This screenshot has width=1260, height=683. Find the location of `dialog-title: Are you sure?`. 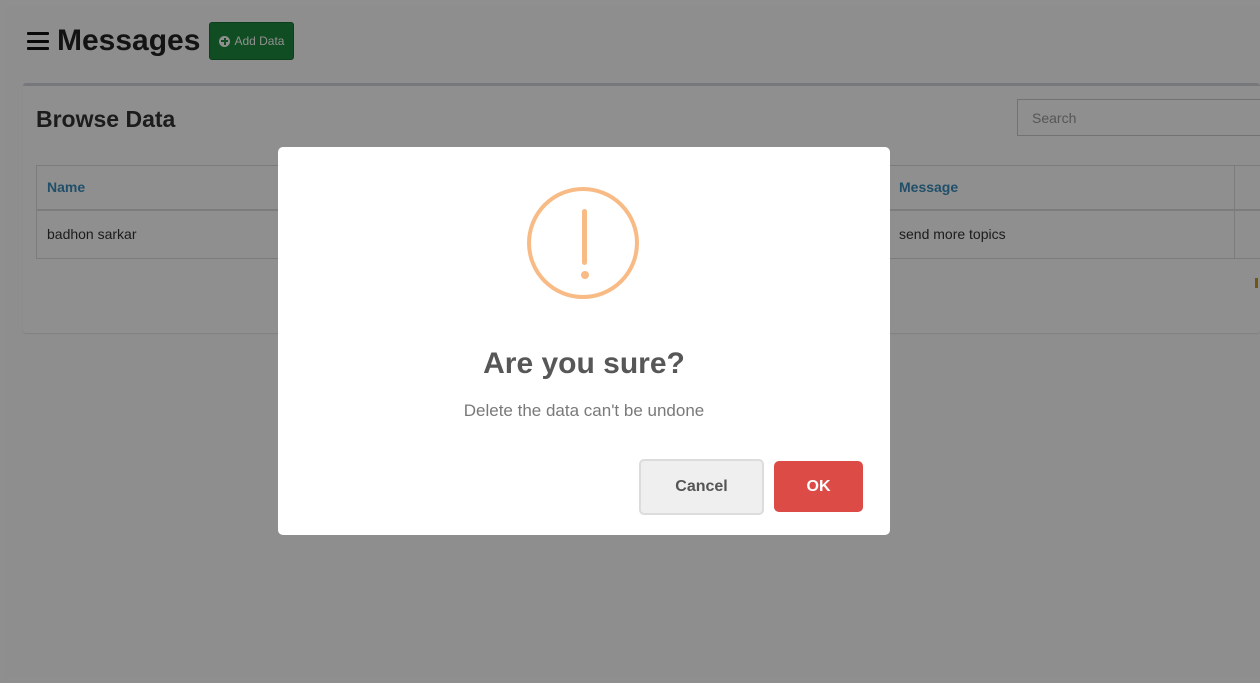

dialog-title: Are you sure? is located at coordinates (584, 363).